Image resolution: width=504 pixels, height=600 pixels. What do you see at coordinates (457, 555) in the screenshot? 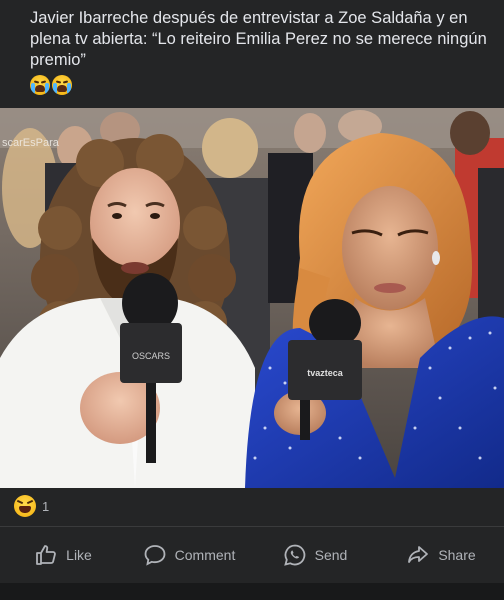
I see `share-label: Share` at bounding box center [457, 555].